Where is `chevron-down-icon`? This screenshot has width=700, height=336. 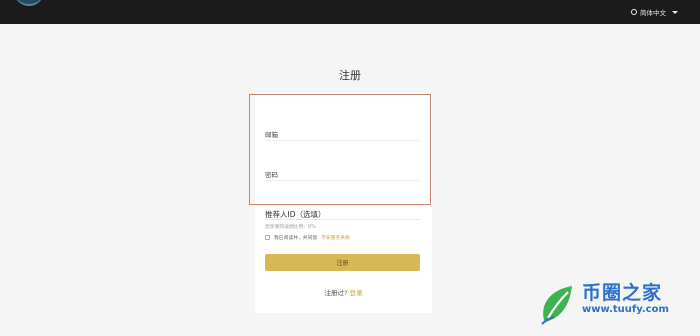
chevron-down-icon is located at coordinates (675, 12).